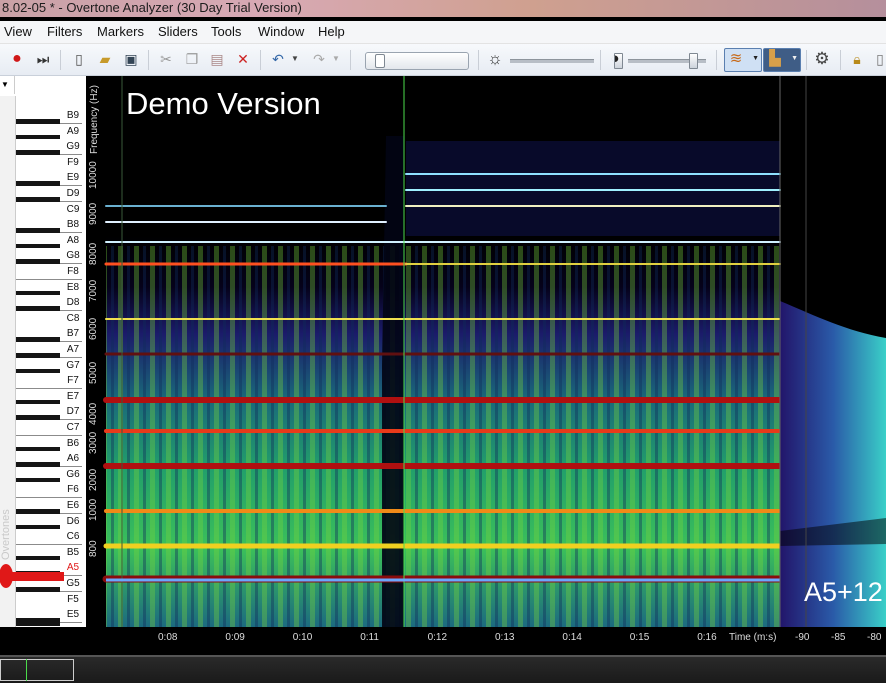  I want to click on key-label: B8, so click(73, 225).